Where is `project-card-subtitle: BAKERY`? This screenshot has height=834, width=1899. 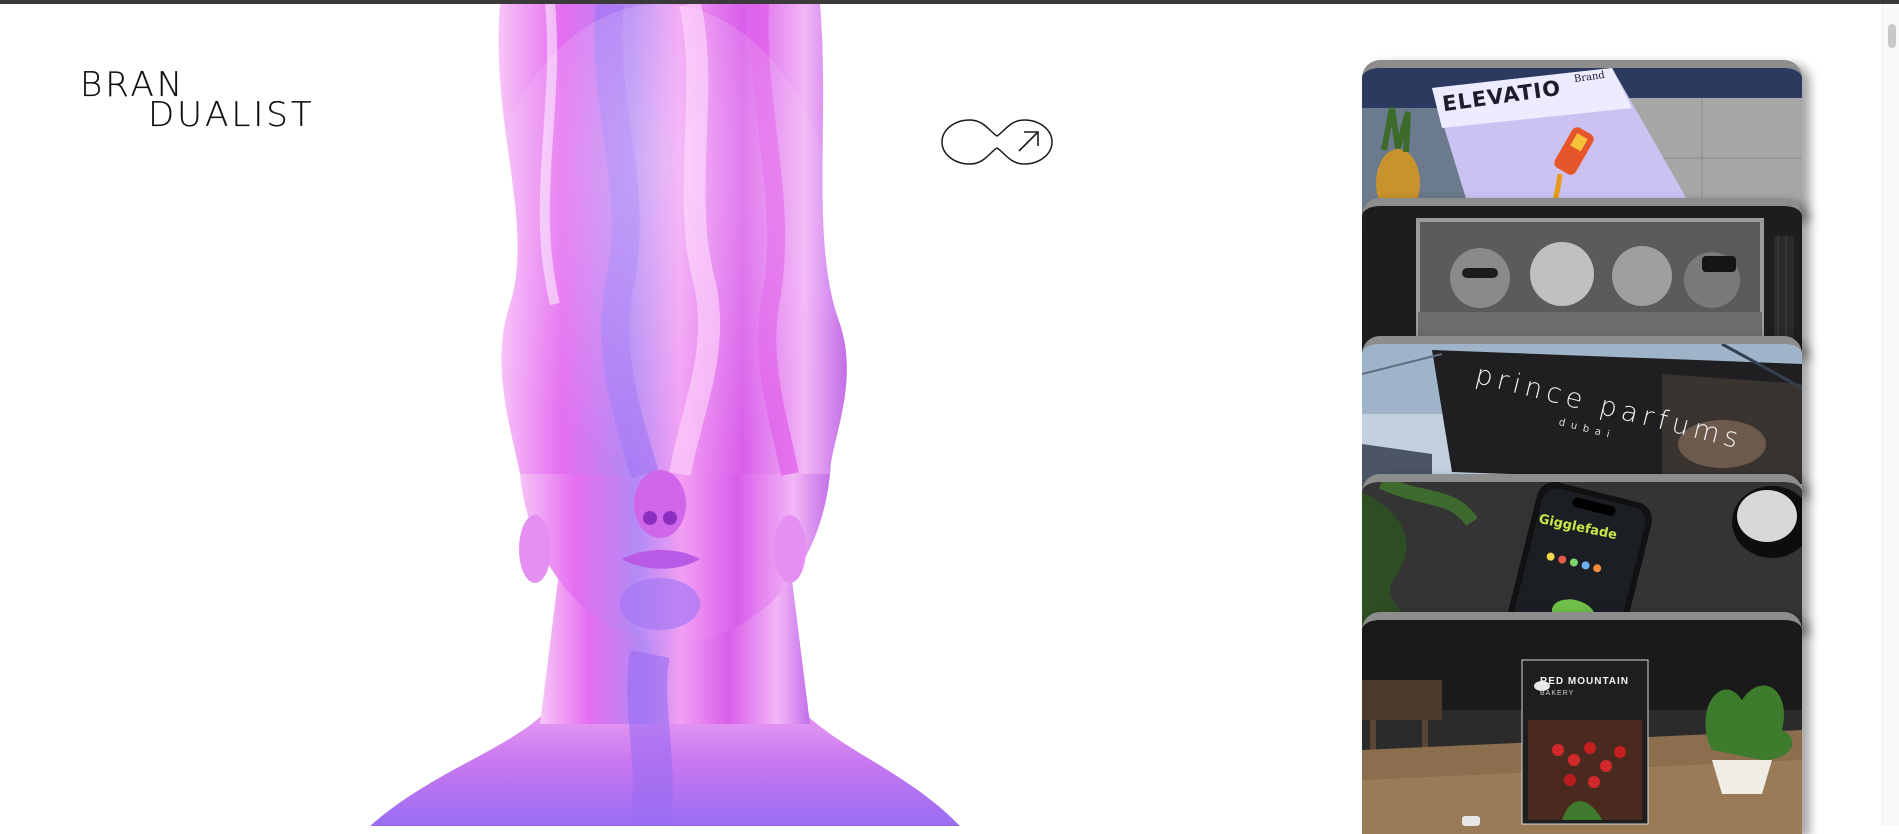
project-card-subtitle: BAKERY is located at coordinates (1557, 693).